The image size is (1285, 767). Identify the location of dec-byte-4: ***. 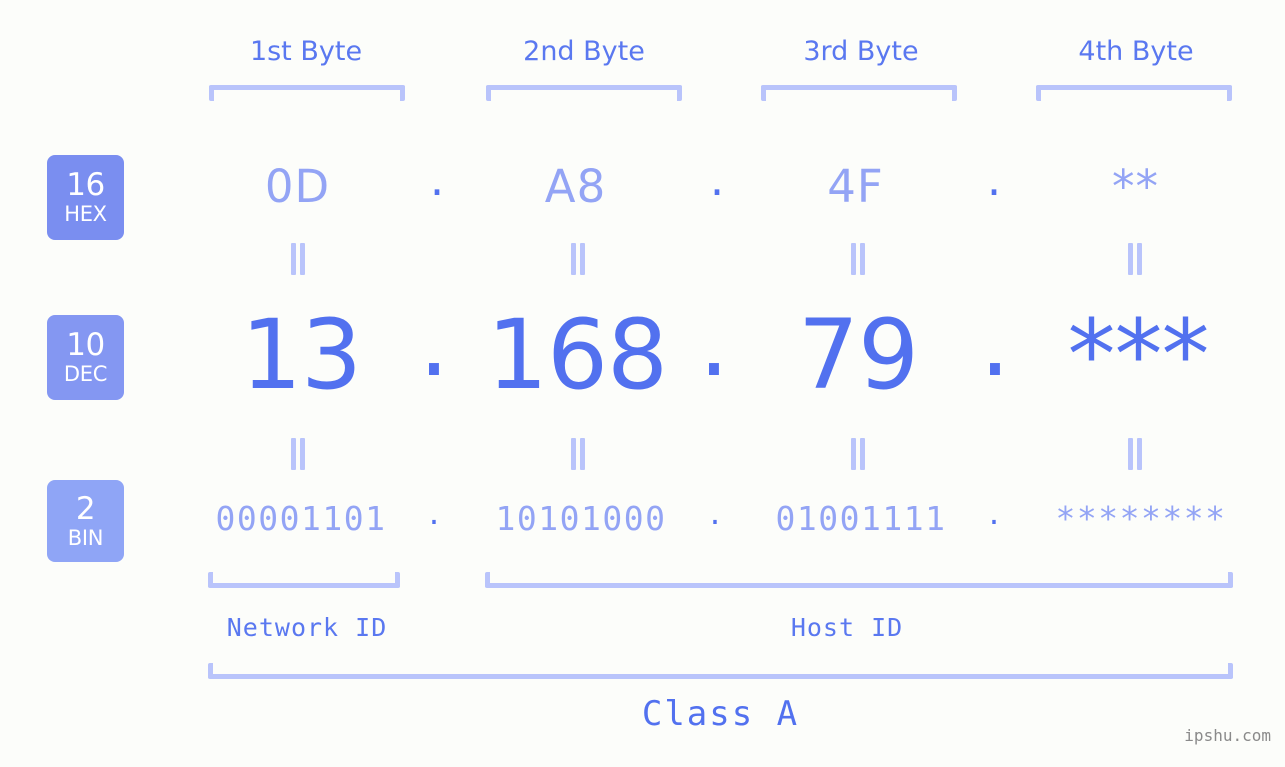
(1138, 355).